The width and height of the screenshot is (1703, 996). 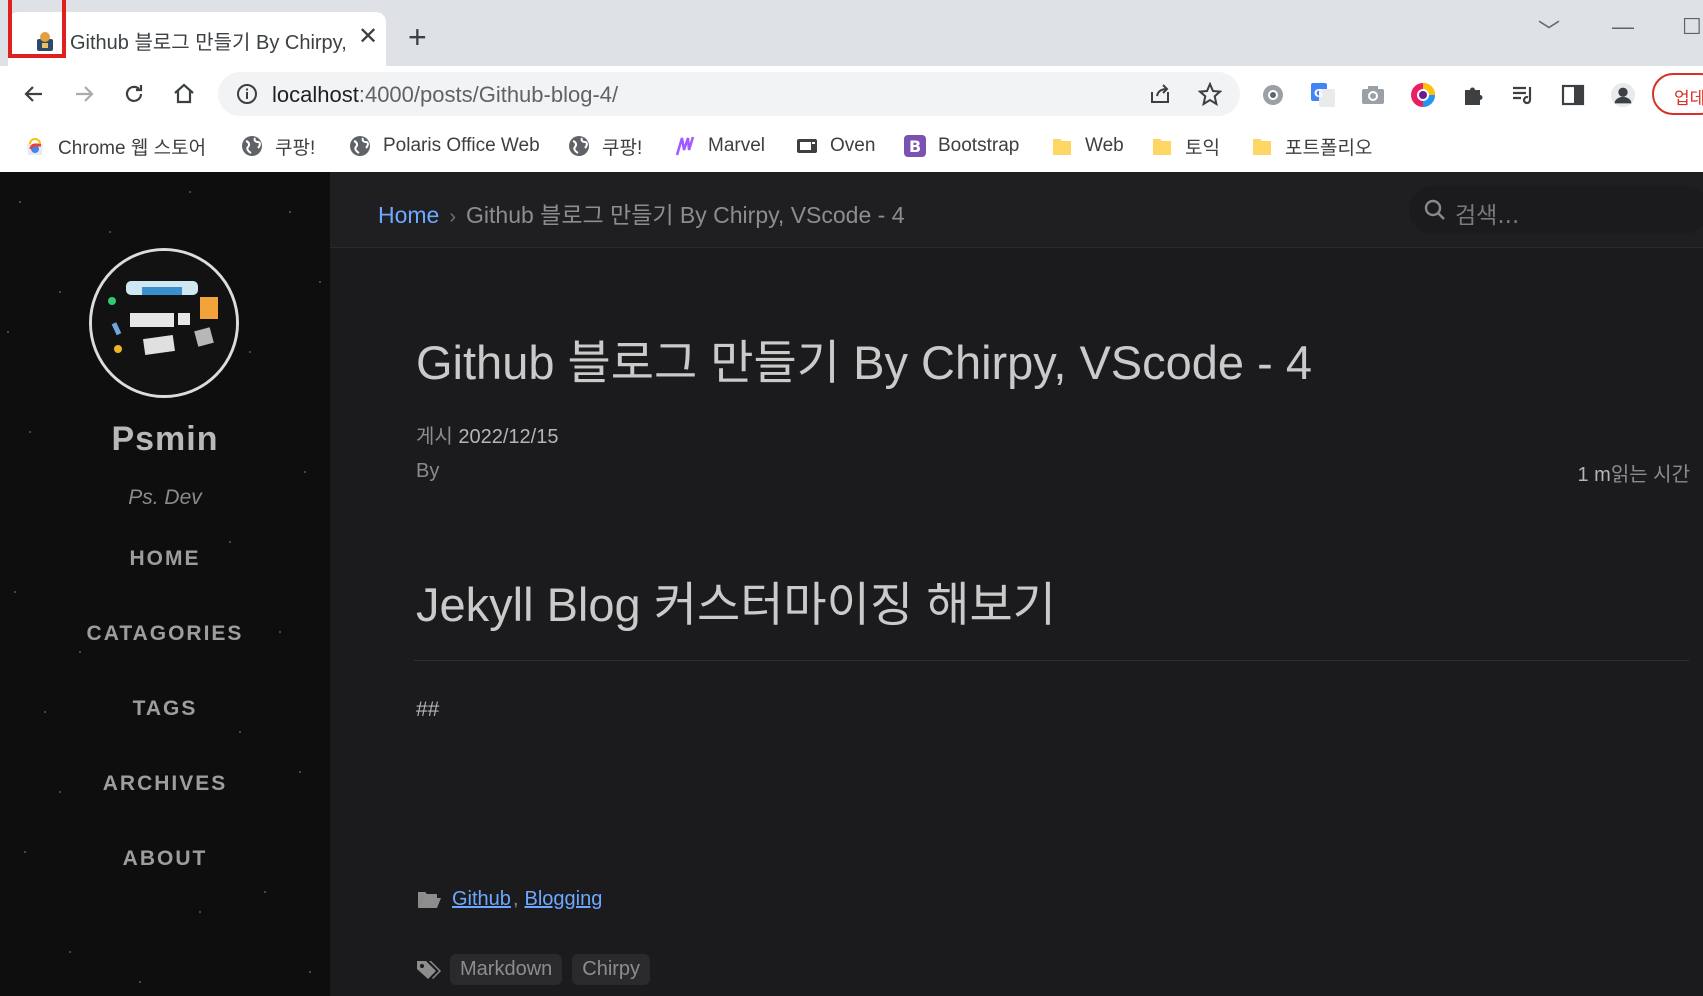 What do you see at coordinates (132, 148) in the screenshot?
I see `bookmark-label: Chrome 웹 스토어` at bounding box center [132, 148].